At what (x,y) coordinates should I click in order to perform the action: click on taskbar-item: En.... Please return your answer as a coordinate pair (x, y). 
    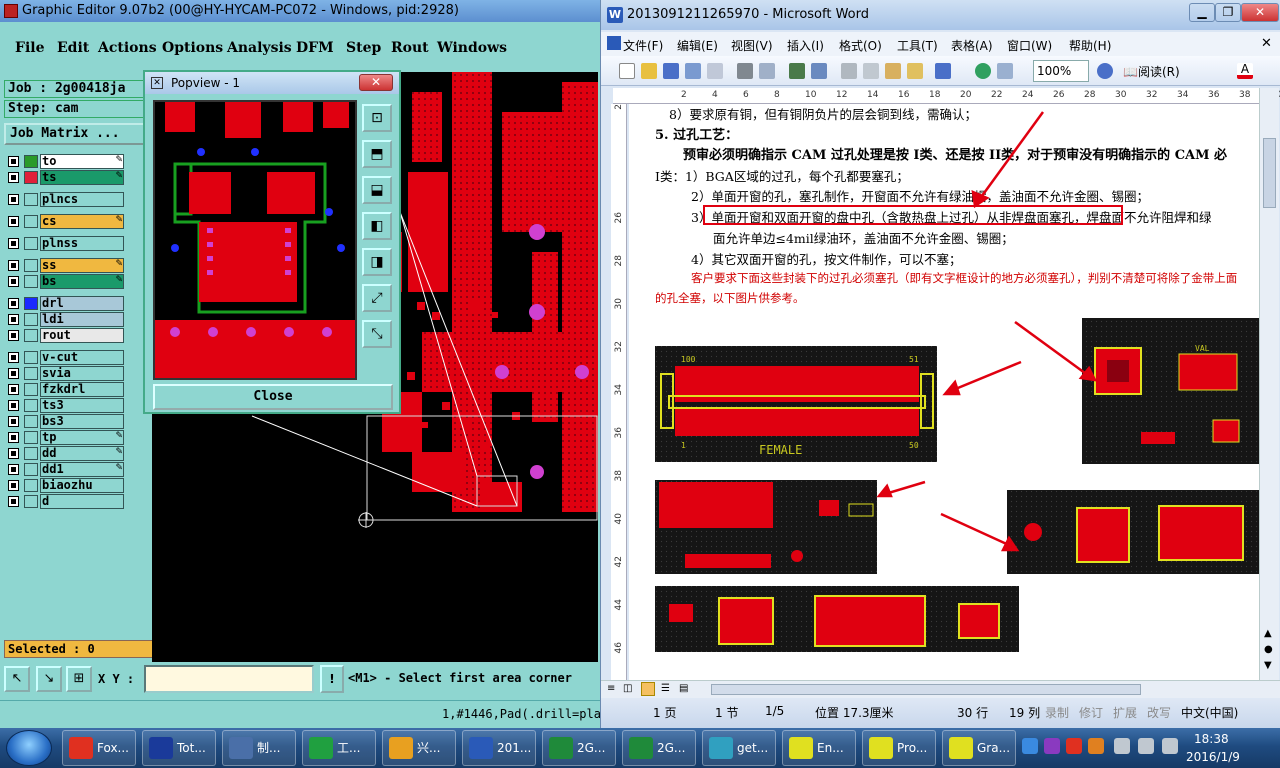
    Looking at the image, I should click on (819, 748).